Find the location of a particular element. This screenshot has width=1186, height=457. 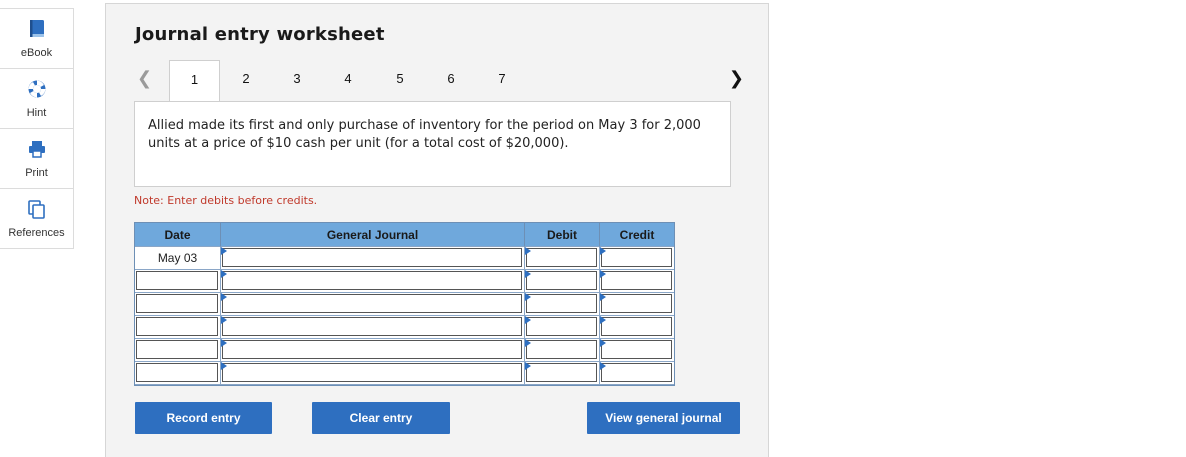

table-row: May 03 is located at coordinates (404, 258).